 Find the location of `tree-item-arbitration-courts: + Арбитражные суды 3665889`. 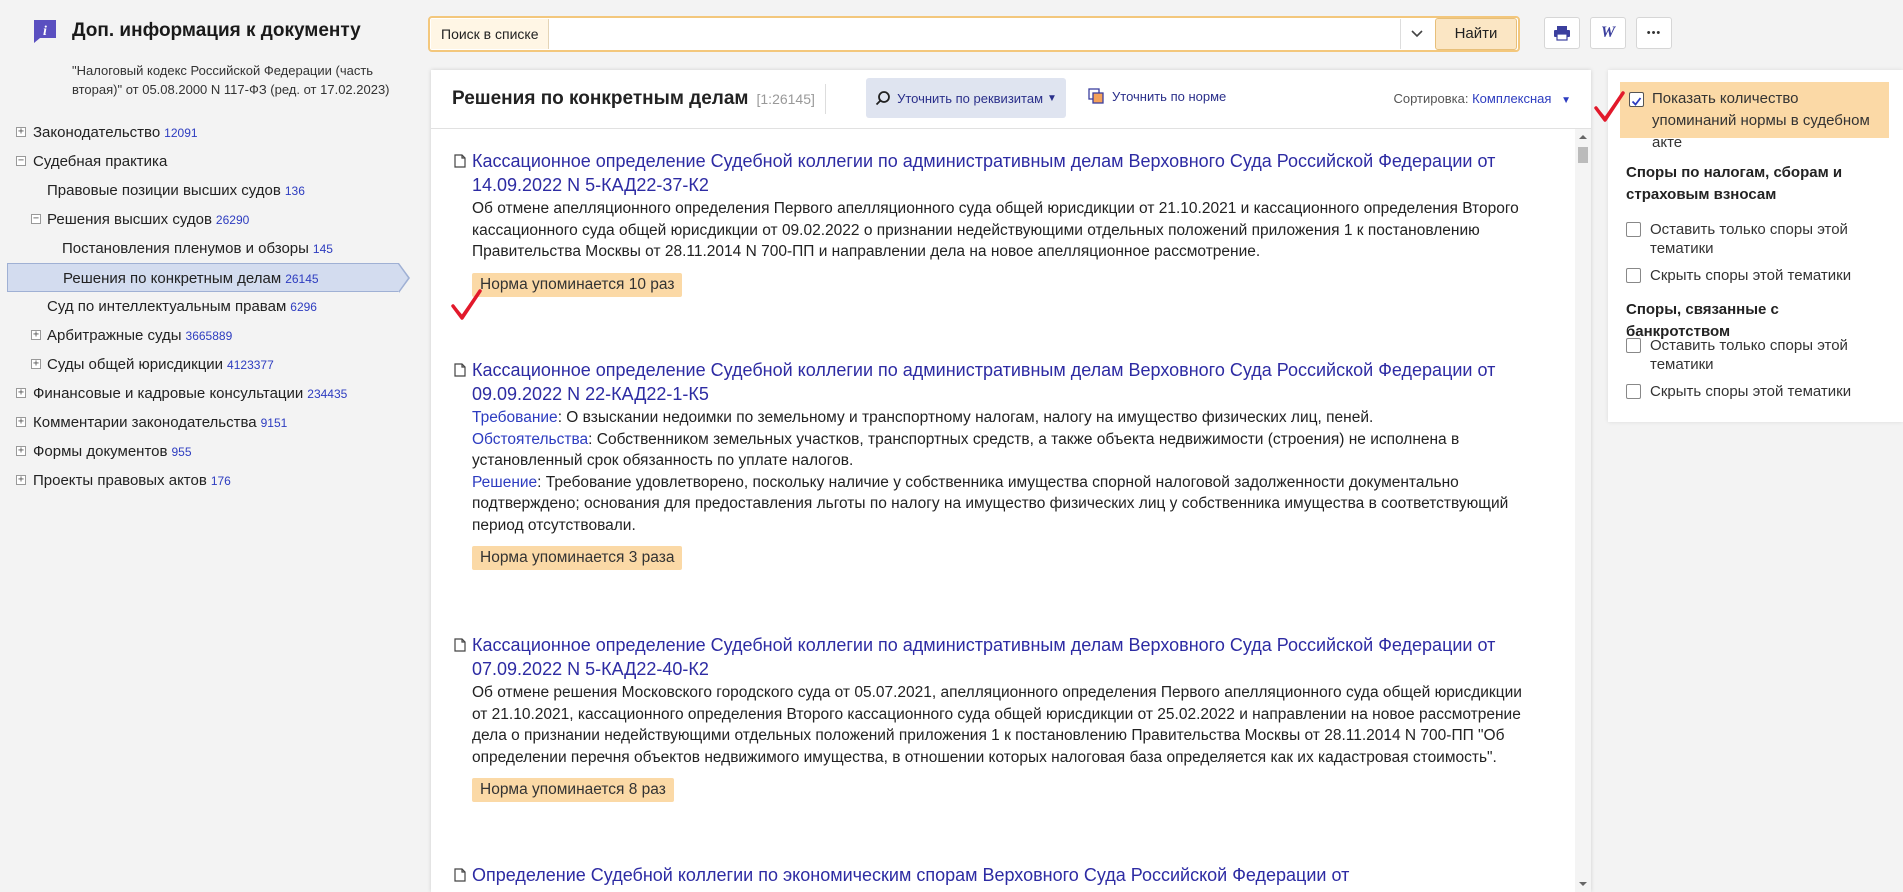

tree-item-arbitration-courts: + Арбитражные суды 3665889 is located at coordinates (205, 335).